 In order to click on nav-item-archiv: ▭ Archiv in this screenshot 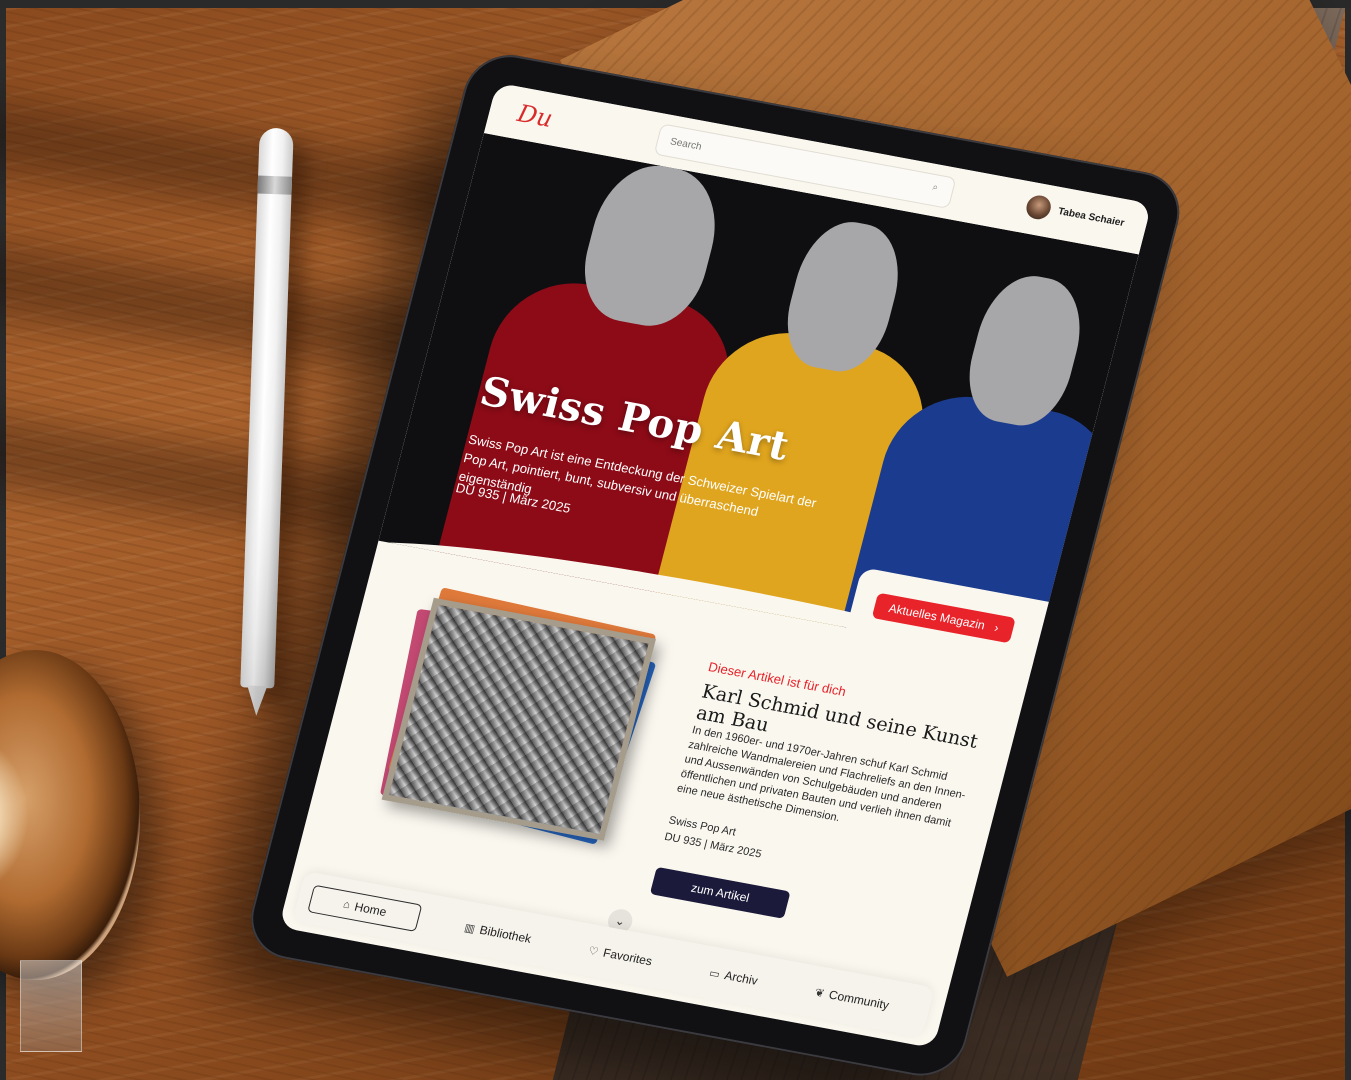, I will do `click(734, 976)`.